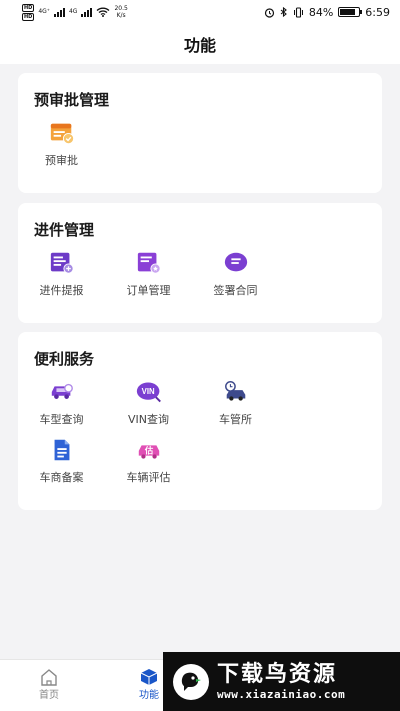 The width and height of the screenshot is (400, 711). I want to click on tile-vehicle-evaluation: 估 车辆评估, so click(148, 466).